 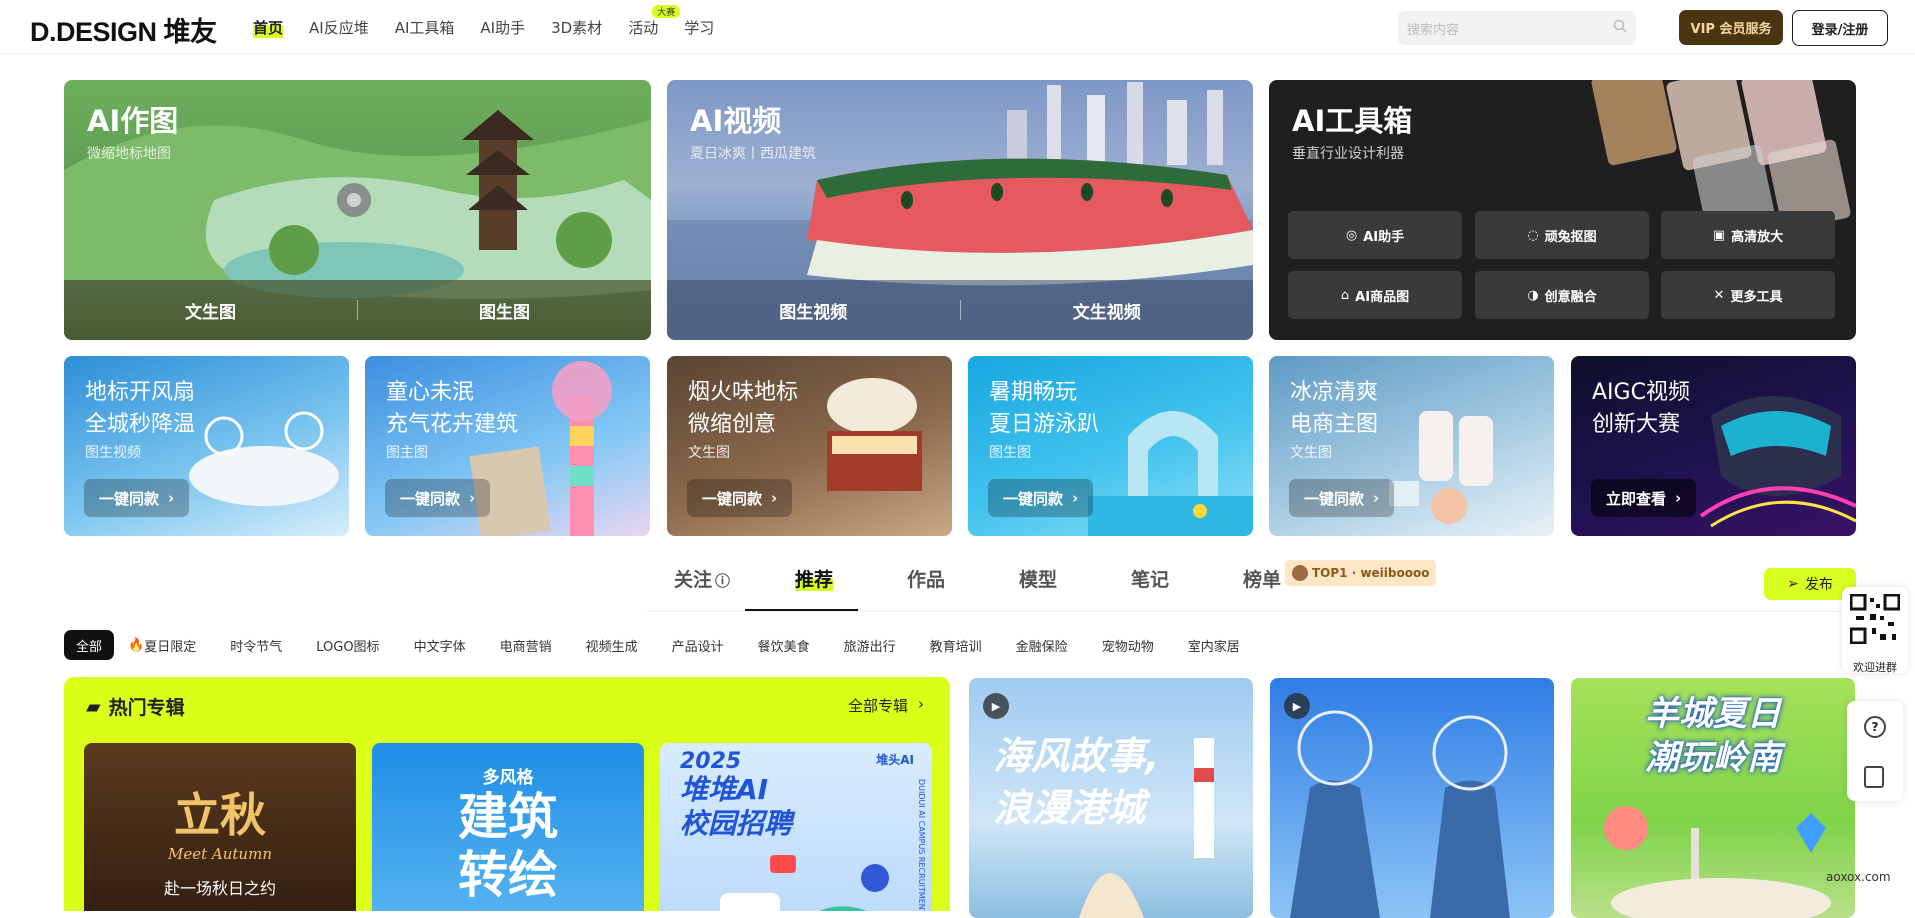 What do you see at coordinates (699, 27) in the screenshot?
I see `nav-item-learn: 学习` at bounding box center [699, 27].